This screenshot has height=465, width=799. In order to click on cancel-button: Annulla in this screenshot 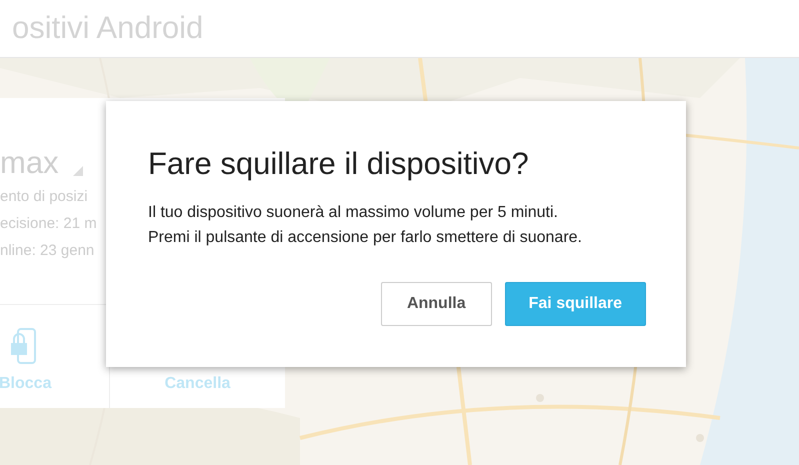, I will do `click(436, 304)`.